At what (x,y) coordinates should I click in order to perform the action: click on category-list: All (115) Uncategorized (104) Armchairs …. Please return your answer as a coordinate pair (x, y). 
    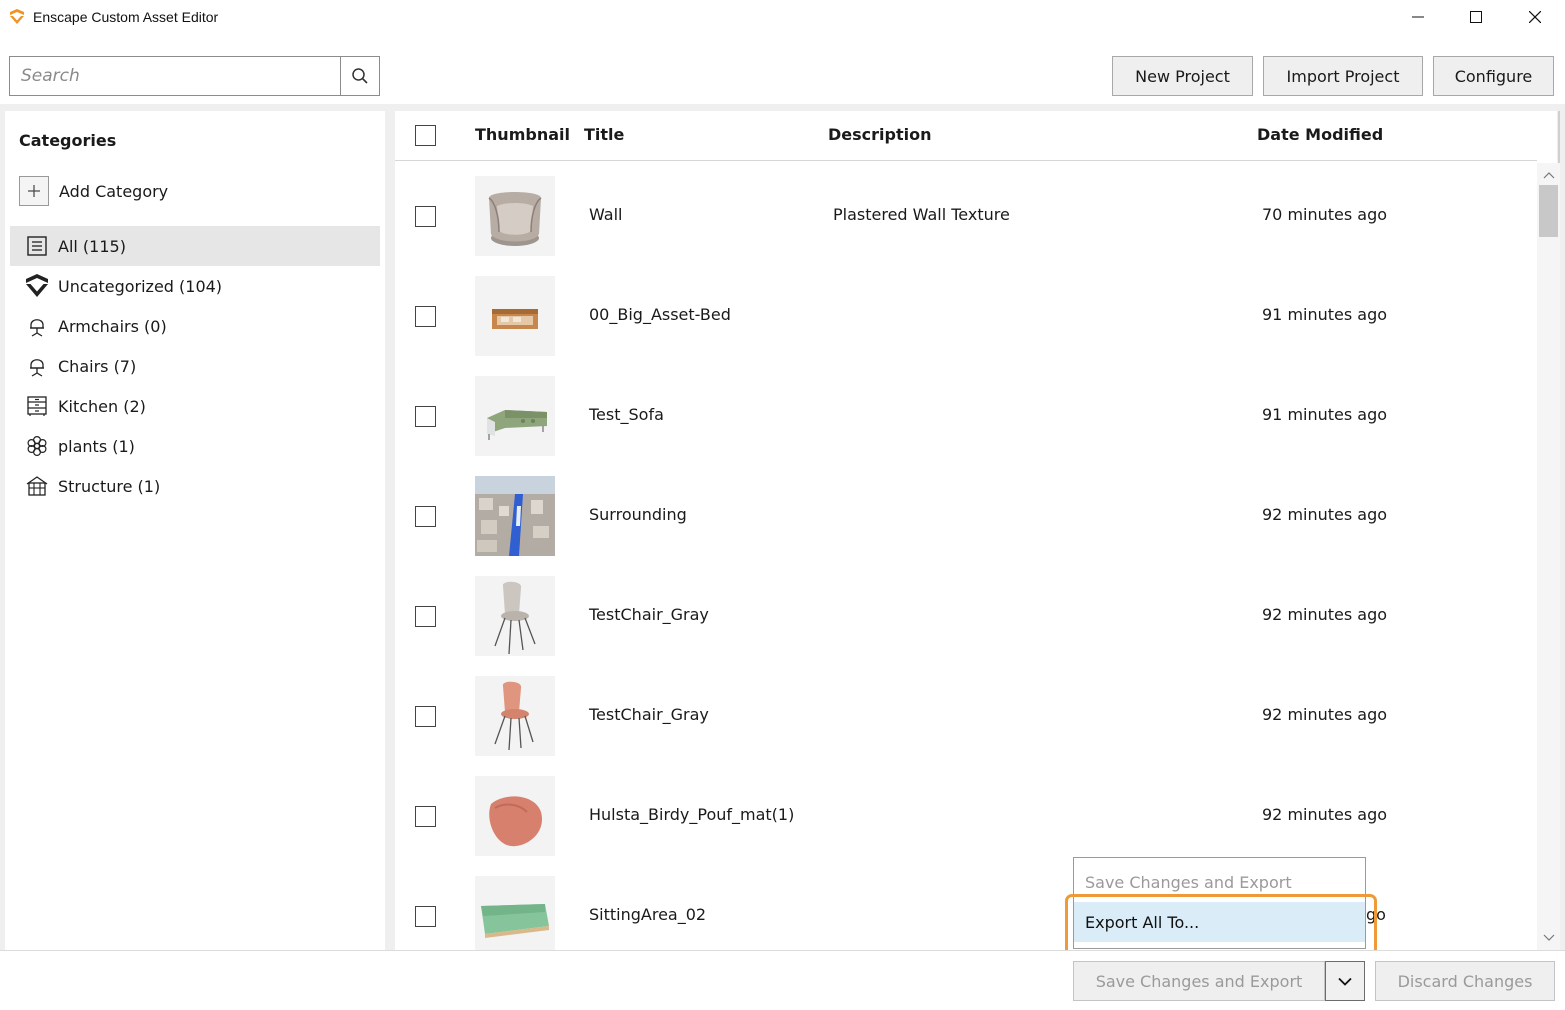
    Looking at the image, I should click on (195, 366).